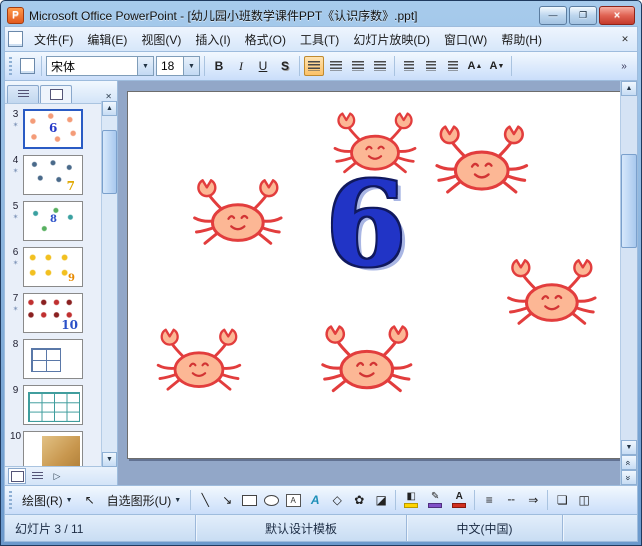  Describe the element at coordinates (53, 267) in the screenshot. I see `thumbnail-image: 9` at that location.